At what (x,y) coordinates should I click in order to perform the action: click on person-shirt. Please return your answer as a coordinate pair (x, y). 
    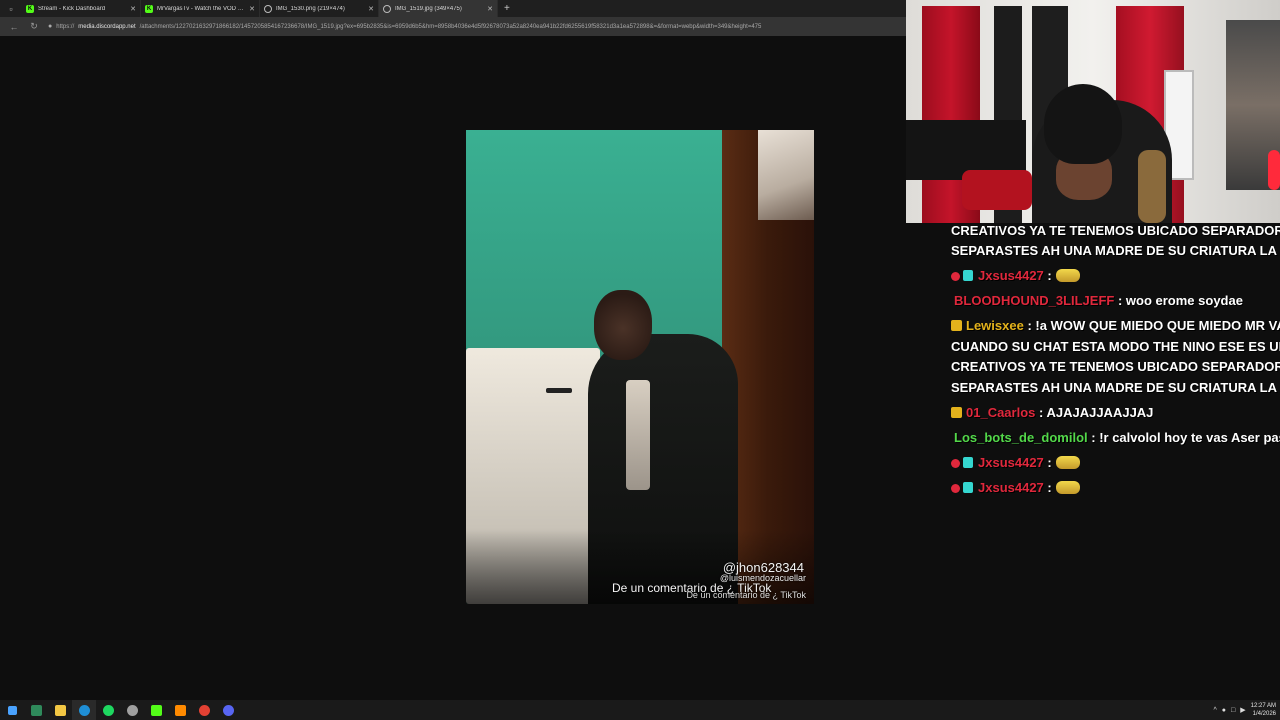
    Looking at the image, I should click on (638, 435).